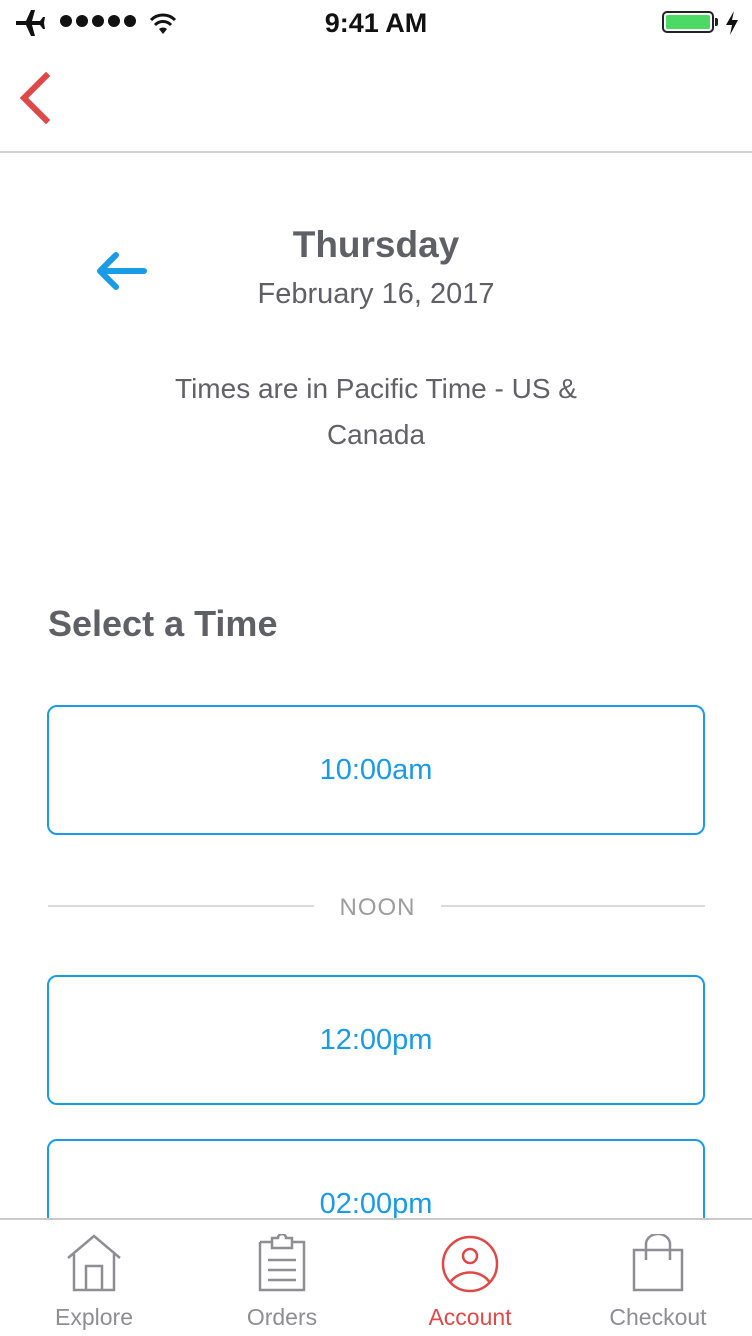 Image resolution: width=752 pixels, height=1336 pixels. I want to click on navigation-bar, so click(376, 100).